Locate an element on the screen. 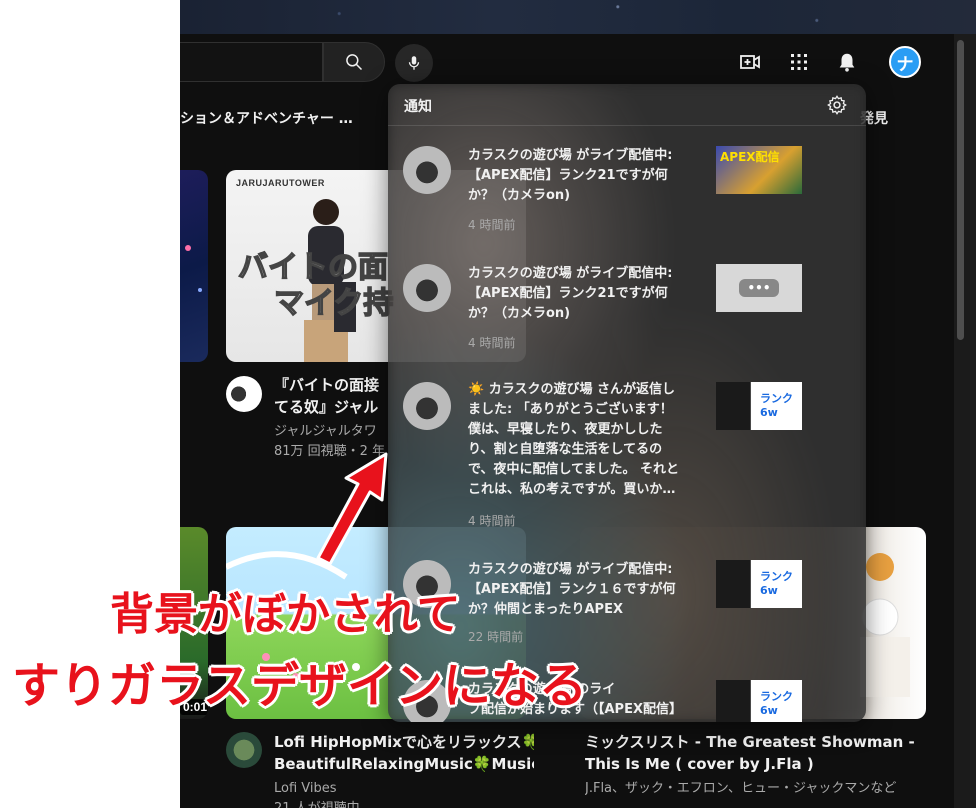 The width and height of the screenshot is (976, 808). apps-grid-icon is located at coordinates (799, 62).